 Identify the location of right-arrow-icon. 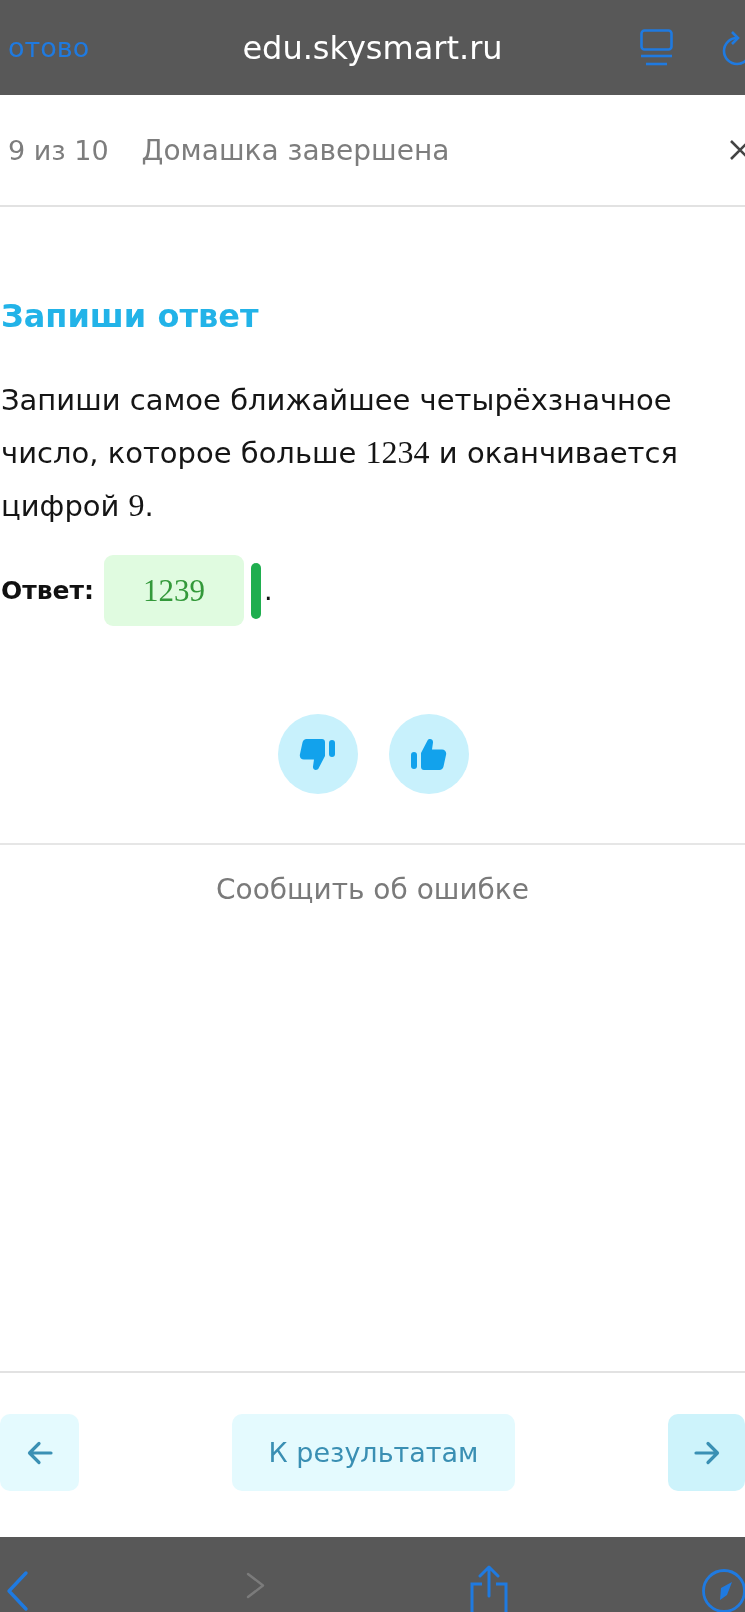
(706, 1452).